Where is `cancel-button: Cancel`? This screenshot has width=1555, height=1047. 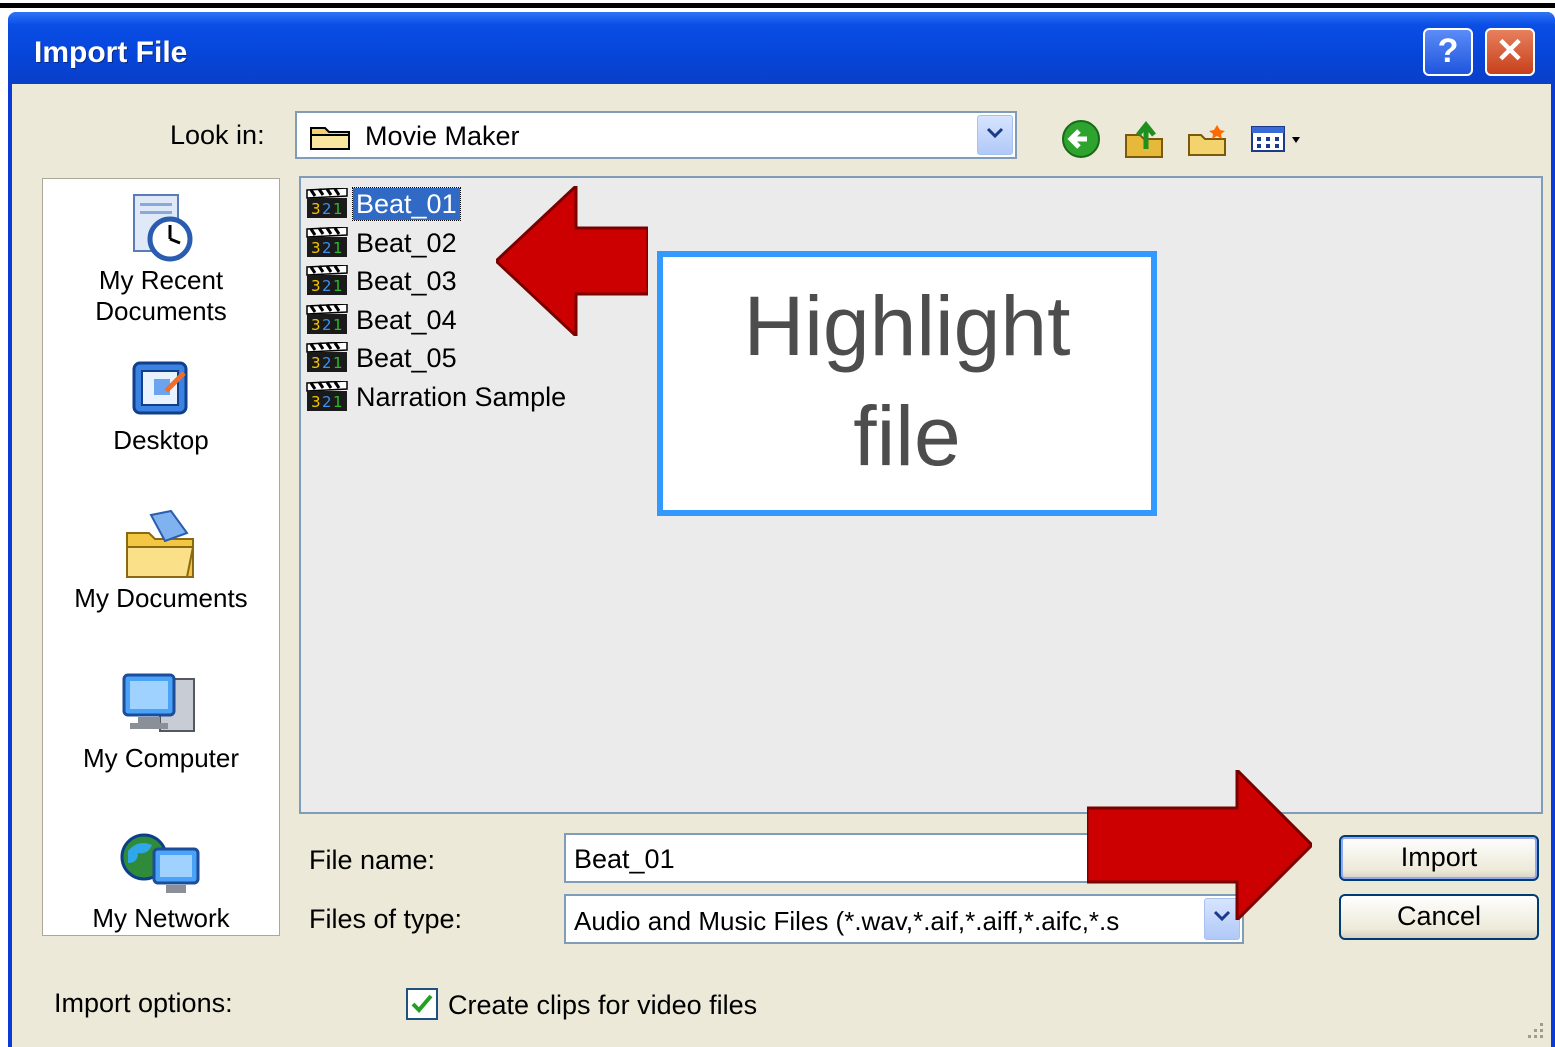 cancel-button: Cancel is located at coordinates (1439, 917).